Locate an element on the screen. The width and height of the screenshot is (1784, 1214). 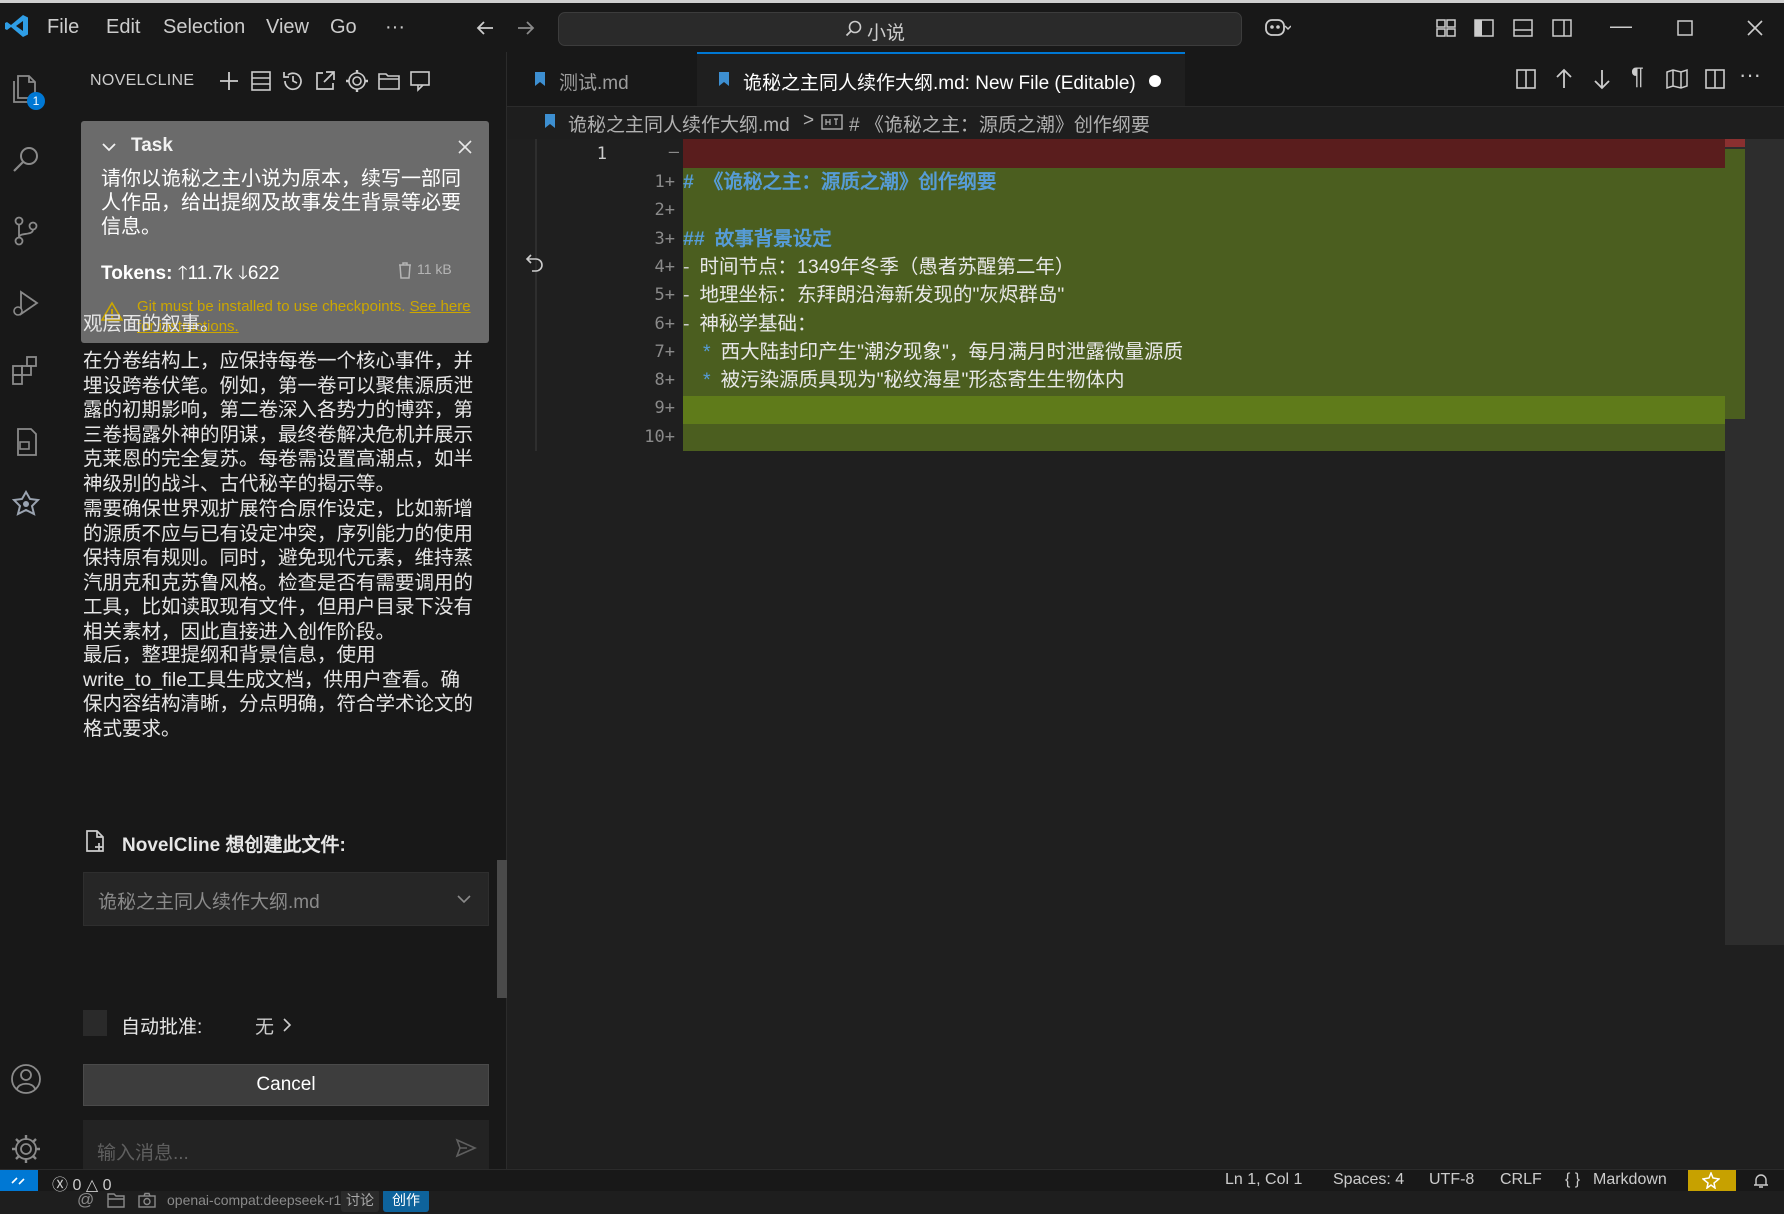
cursor-position: Ln 1, Col 1 is located at coordinates (1263, 1180).